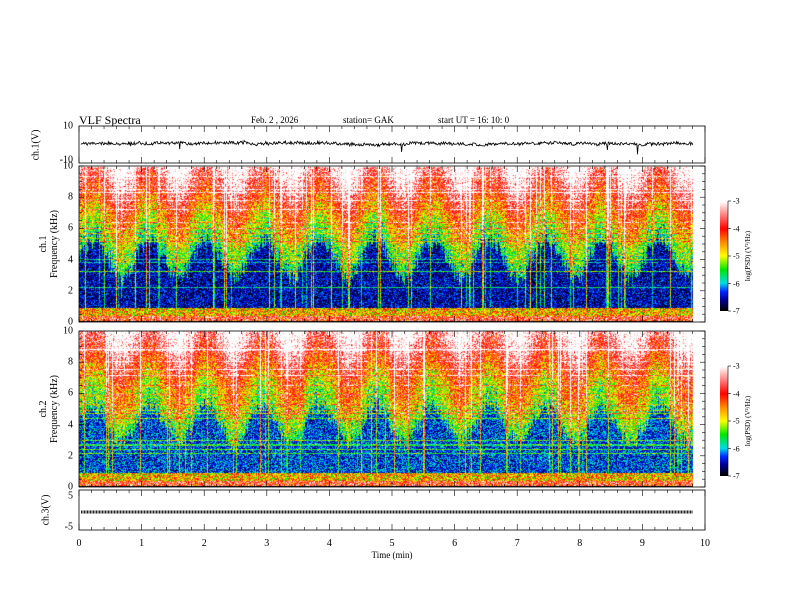 This screenshot has width=792, height=612. I want to click on spec2-ylabel-ch: ch.2, so click(43, 409).